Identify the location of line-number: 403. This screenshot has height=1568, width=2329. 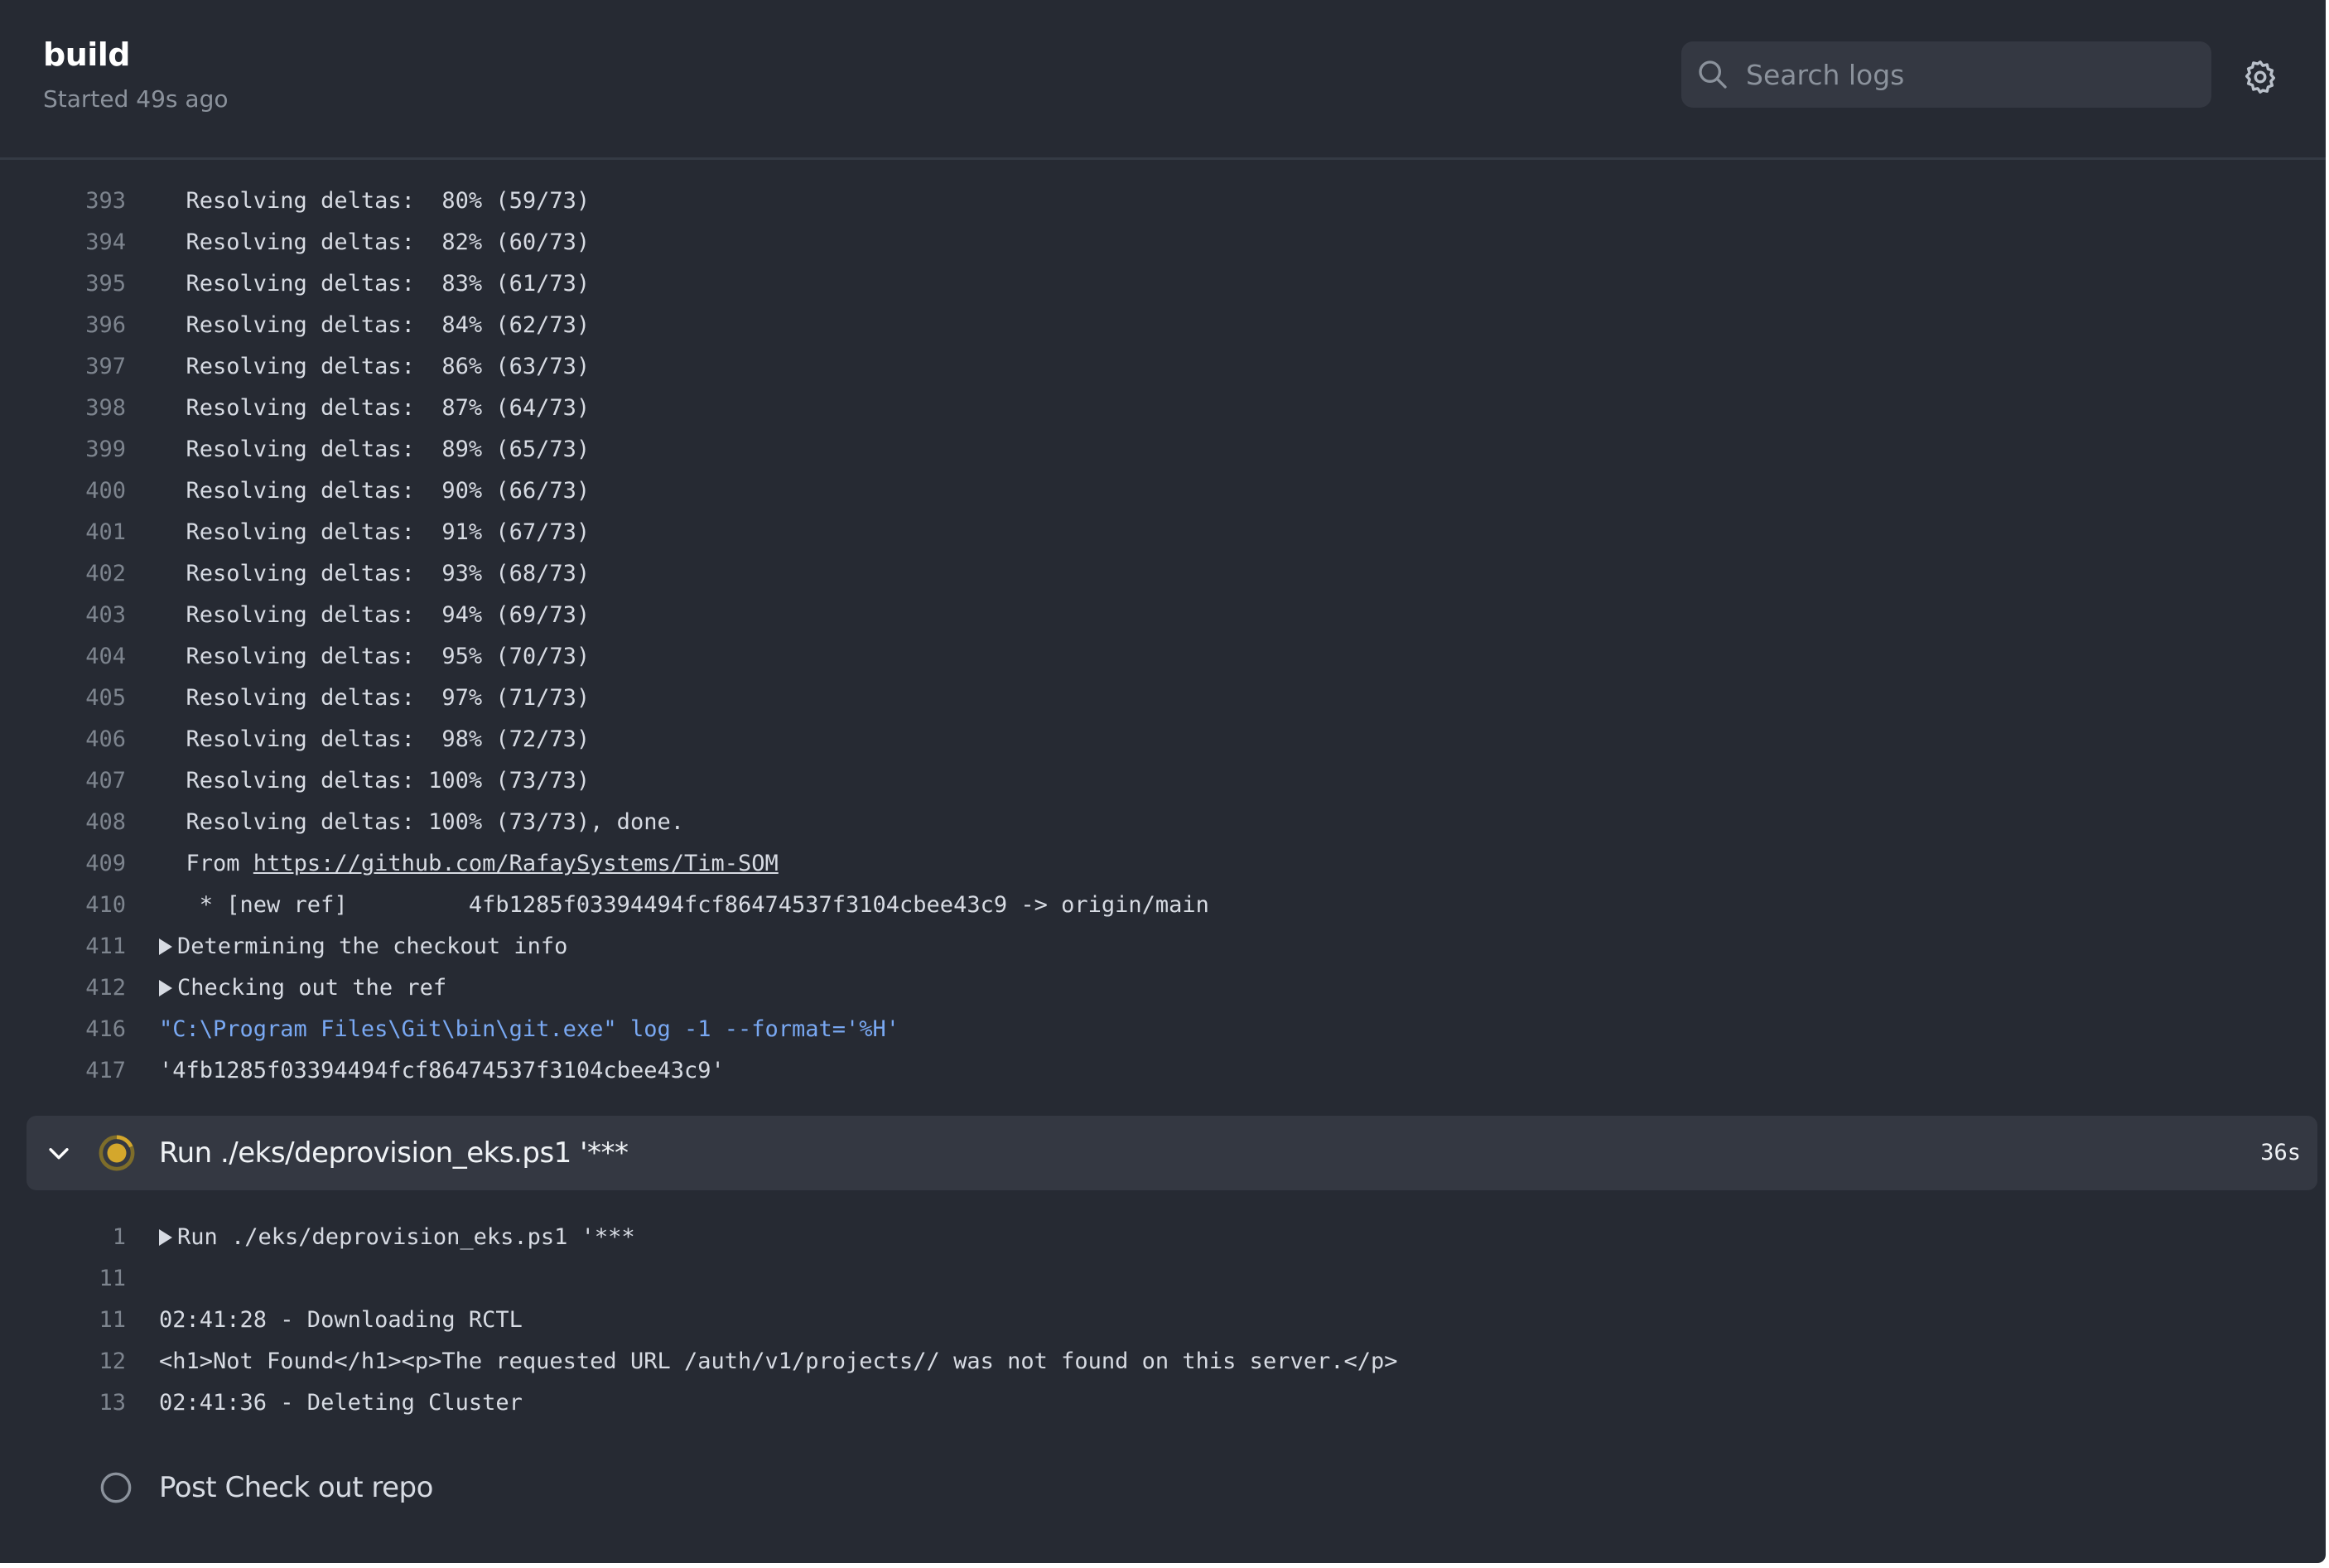
(88, 615).